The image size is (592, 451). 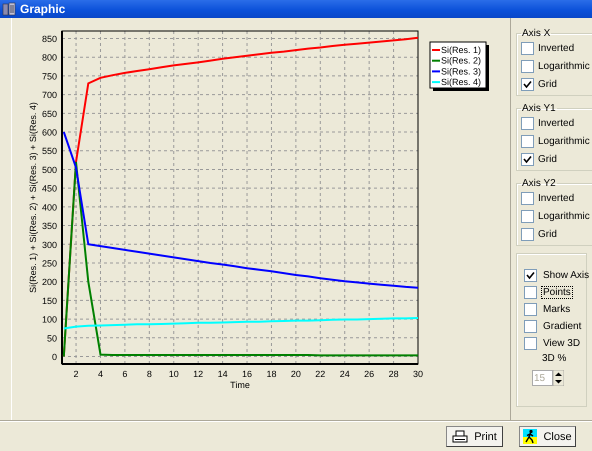 What do you see at coordinates (9, 9) in the screenshot?
I see `building-icon` at bounding box center [9, 9].